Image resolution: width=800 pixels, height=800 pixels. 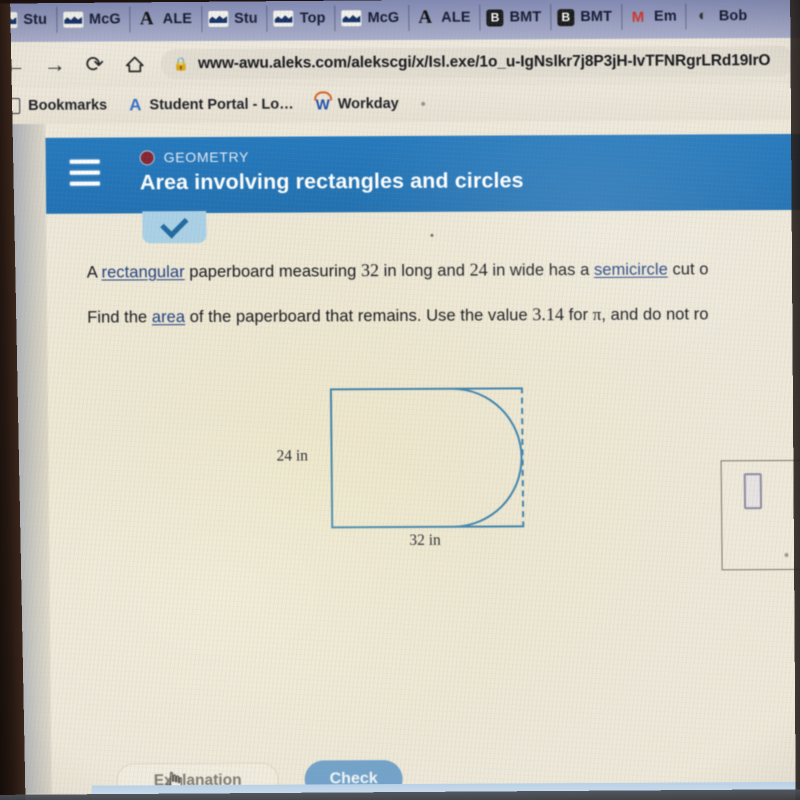 I want to click on globe-favicon: ◐, so click(x=702, y=16).